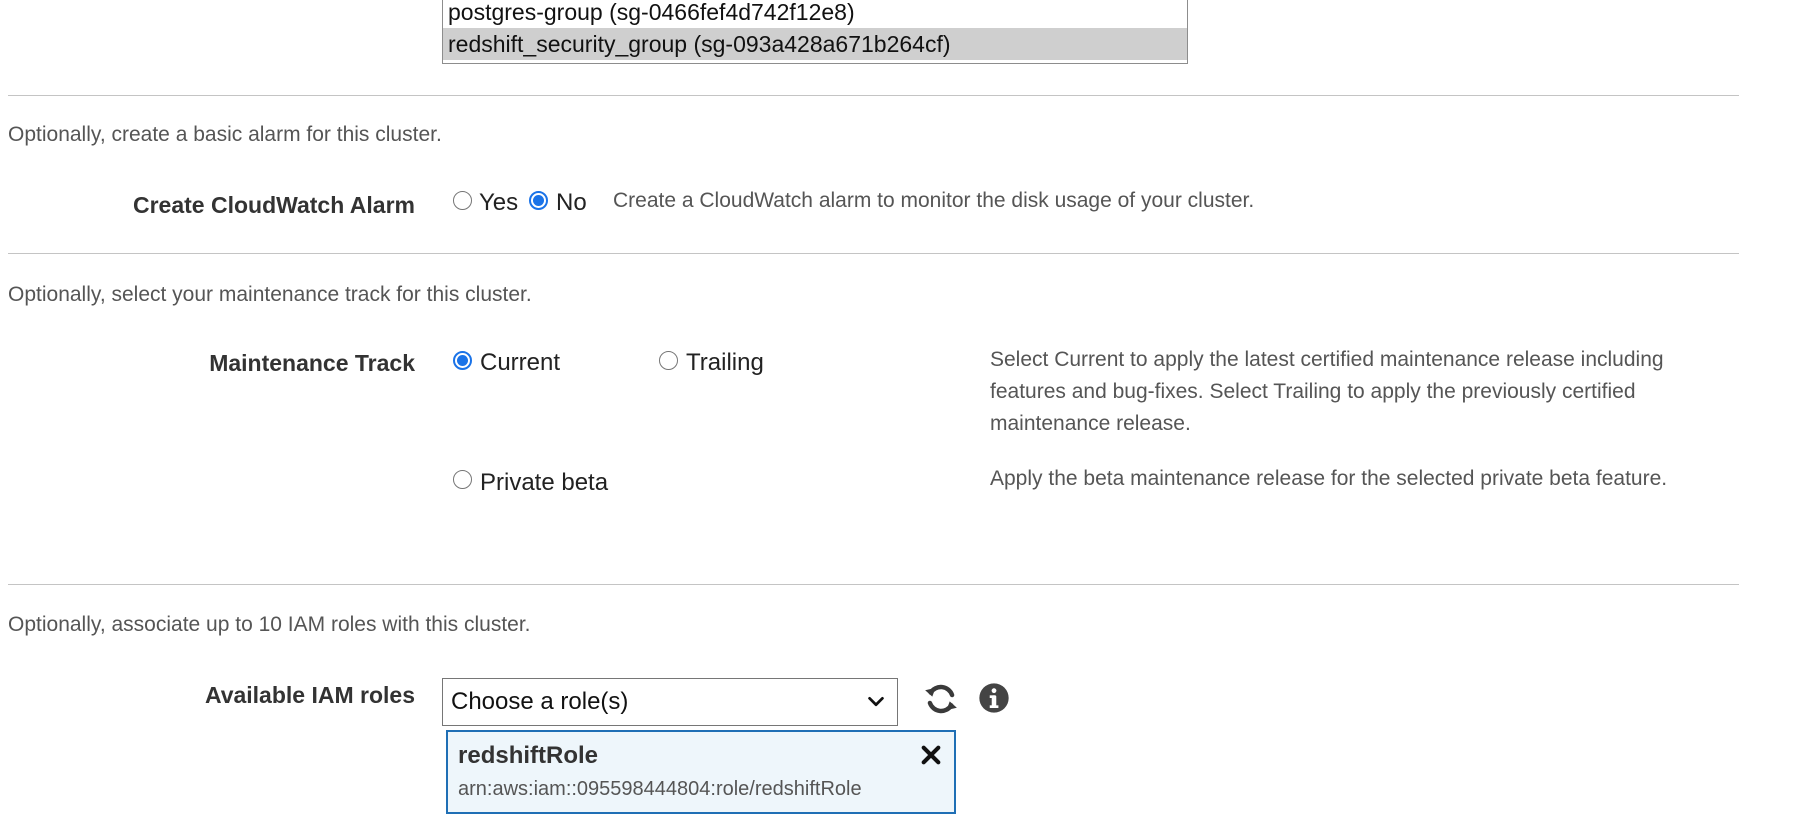 The width and height of the screenshot is (1798, 824). What do you see at coordinates (528, 755) in the screenshot?
I see `role-name: redshiftRole` at bounding box center [528, 755].